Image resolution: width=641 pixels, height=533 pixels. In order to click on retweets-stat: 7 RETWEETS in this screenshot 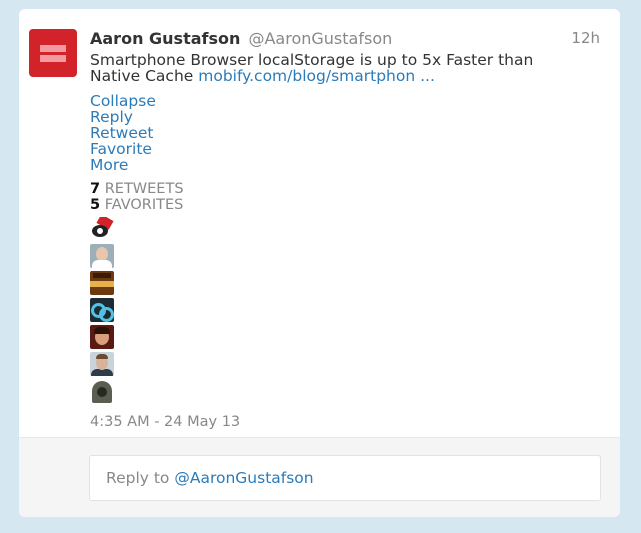, I will do `click(137, 189)`.